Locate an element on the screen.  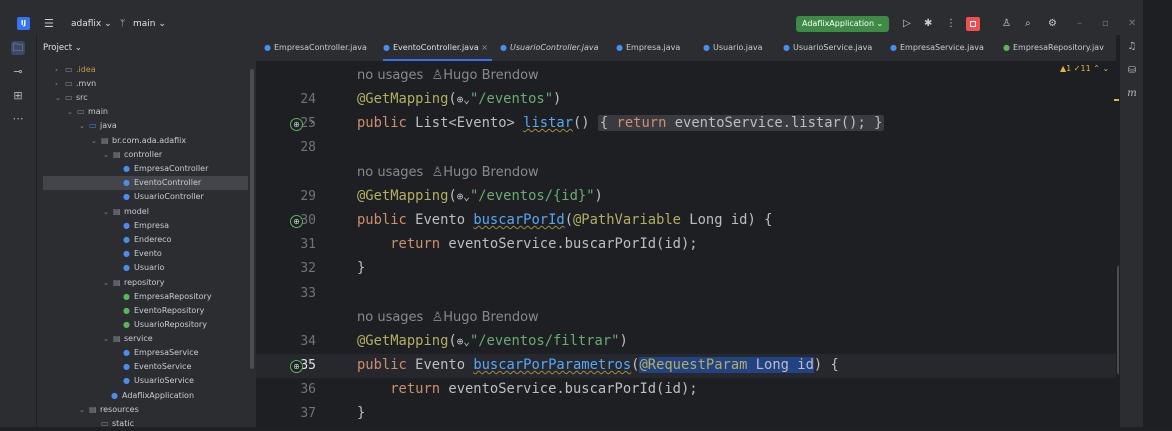
line-number: 35 is located at coordinates (308, 365).